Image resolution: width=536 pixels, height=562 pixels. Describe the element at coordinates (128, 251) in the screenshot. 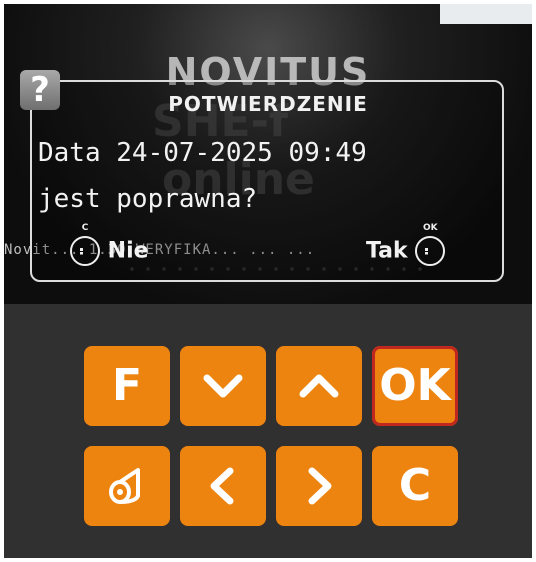

I see `no-label: Nie` at that location.